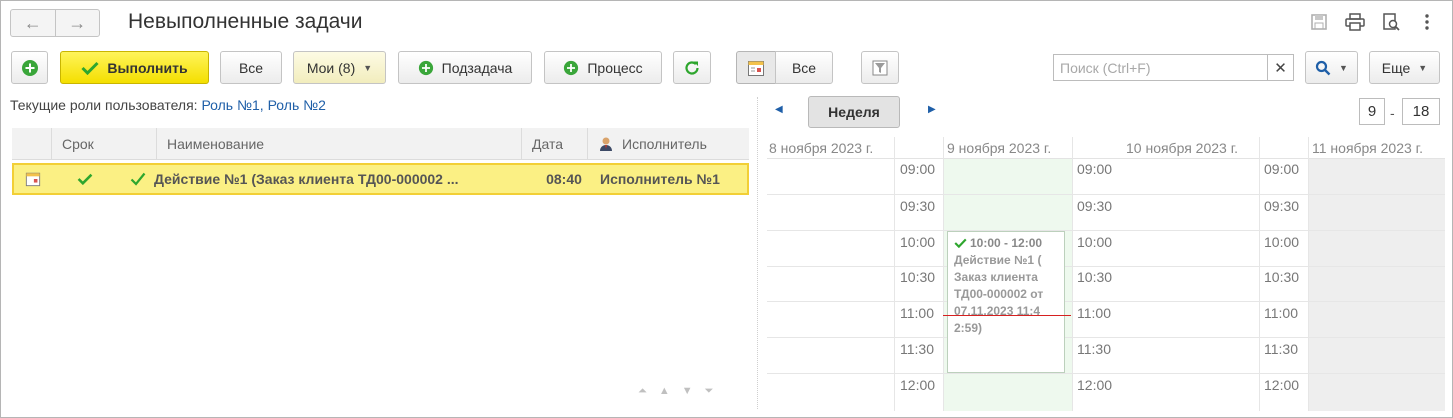 The image size is (1453, 418). Describe the element at coordinates (804, 67) in the screenshot. I see `view-all-button: Все` at that location.